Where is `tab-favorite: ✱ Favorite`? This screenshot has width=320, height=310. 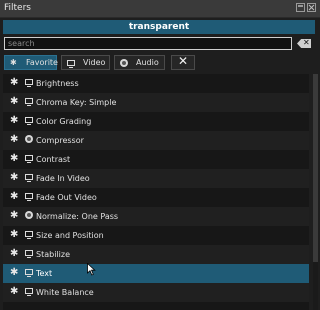 tab-favorite: ✱ Favorite is located at coordinates (31, 62).